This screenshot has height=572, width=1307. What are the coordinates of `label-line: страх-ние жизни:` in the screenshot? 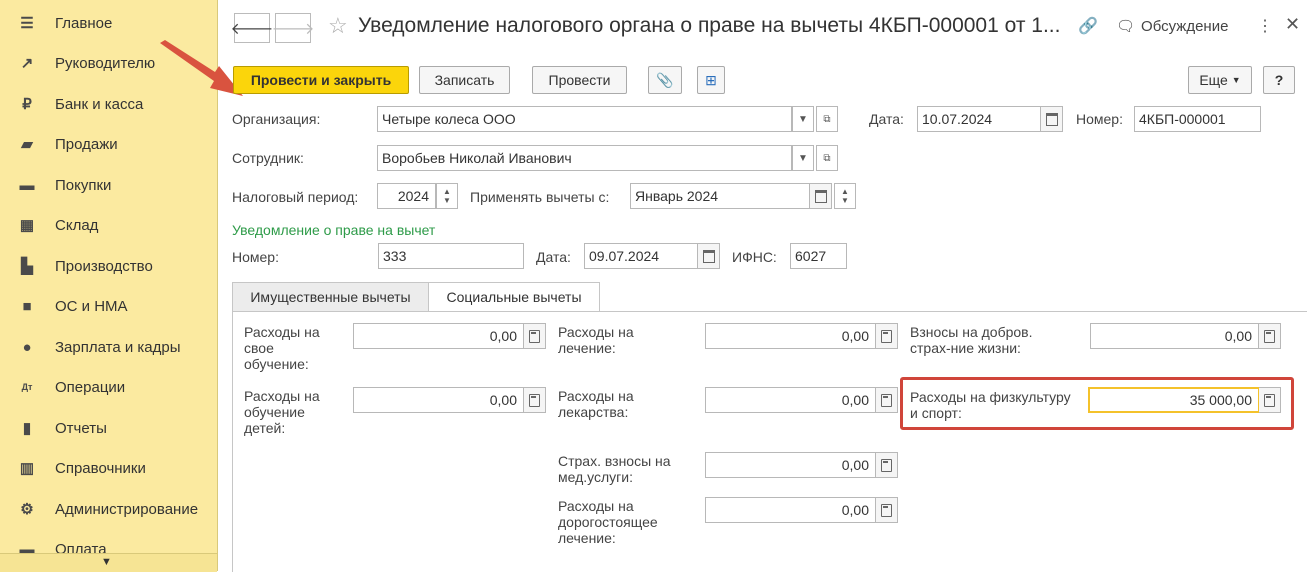 It's located at (965, 348).